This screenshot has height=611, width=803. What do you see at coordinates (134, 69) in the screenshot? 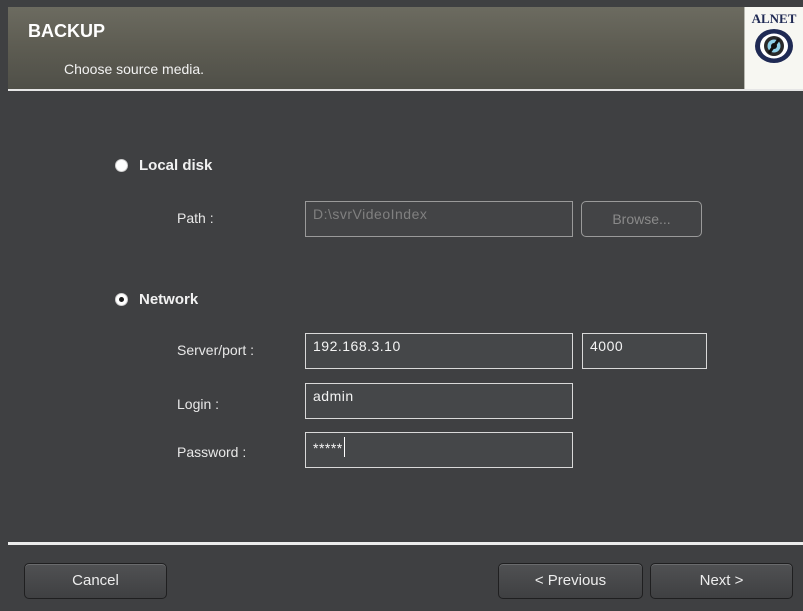
I see `page-subtitle: Choose source media.` at bounding box center [134, 69].